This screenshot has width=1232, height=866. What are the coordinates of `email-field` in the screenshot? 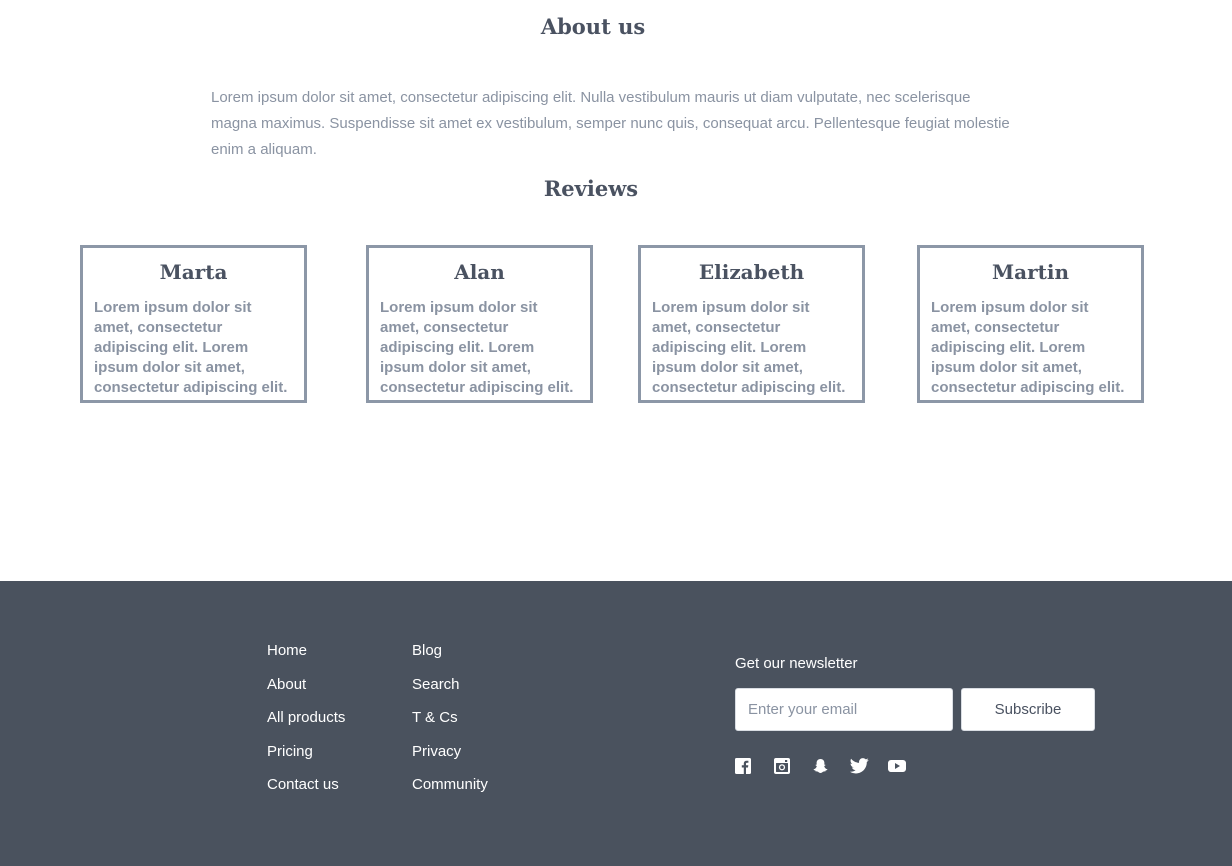 It's located at (844, 709).